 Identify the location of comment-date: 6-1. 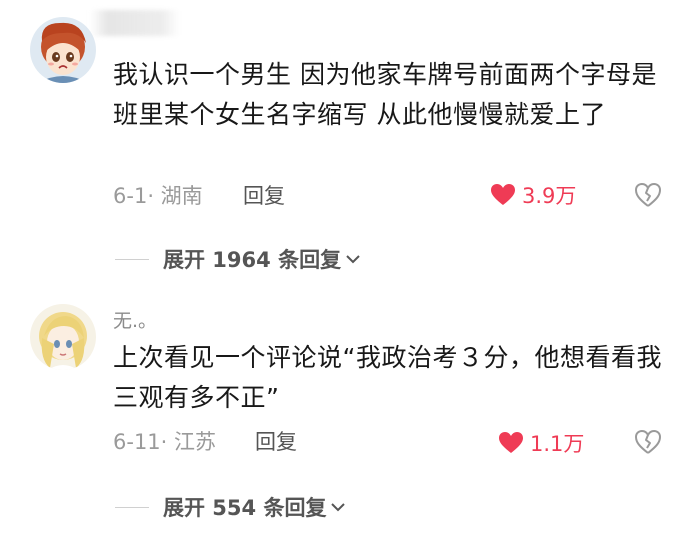
(130, 196).